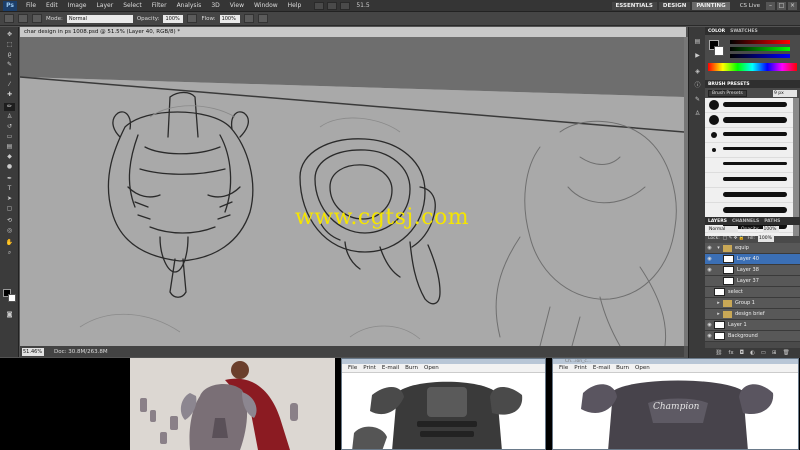  What do you see at coordinates (9, 45) in the screenshot?
I see `marquee-tool-icon: ⬚` at bounding box center [9, 45].